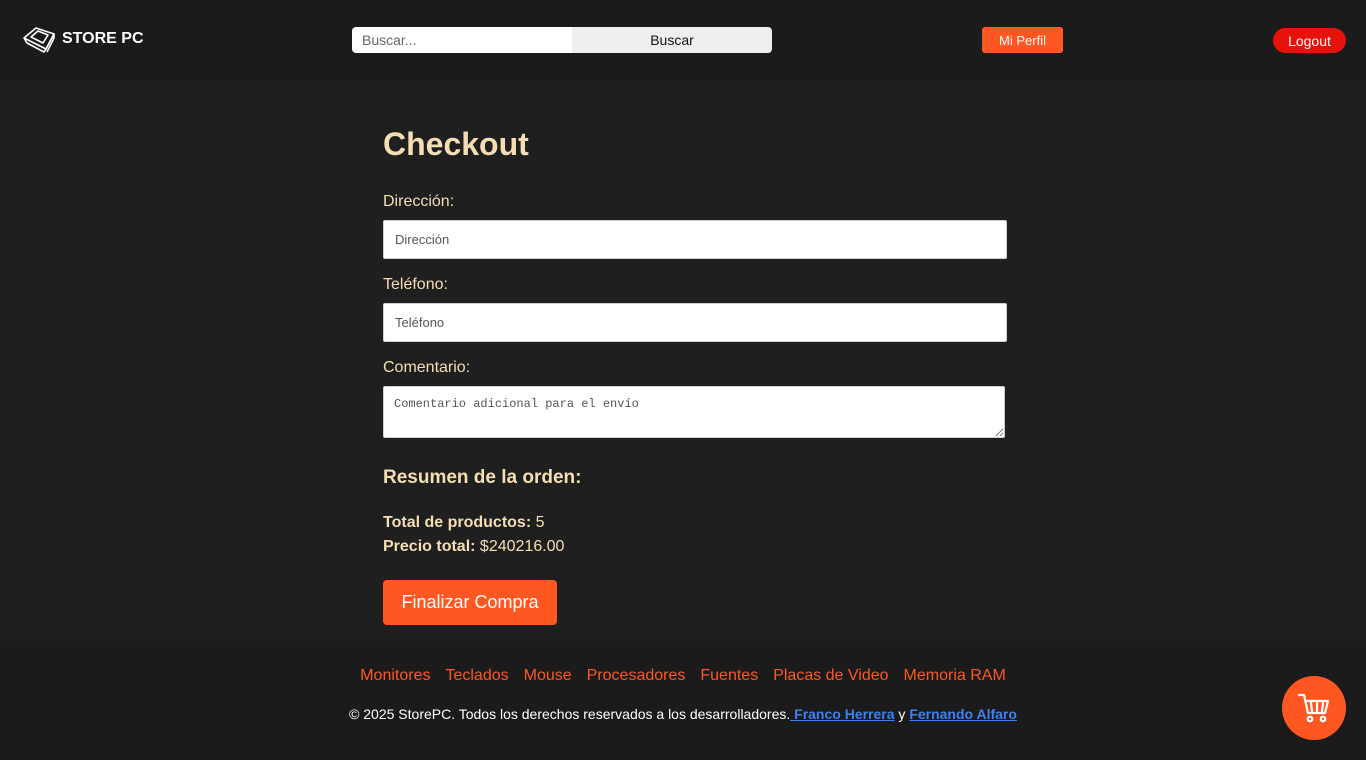 This screenshot has width=1366, height=760. I want to click on total-price-line: Precio total: $240216.00, so click(473, 547).